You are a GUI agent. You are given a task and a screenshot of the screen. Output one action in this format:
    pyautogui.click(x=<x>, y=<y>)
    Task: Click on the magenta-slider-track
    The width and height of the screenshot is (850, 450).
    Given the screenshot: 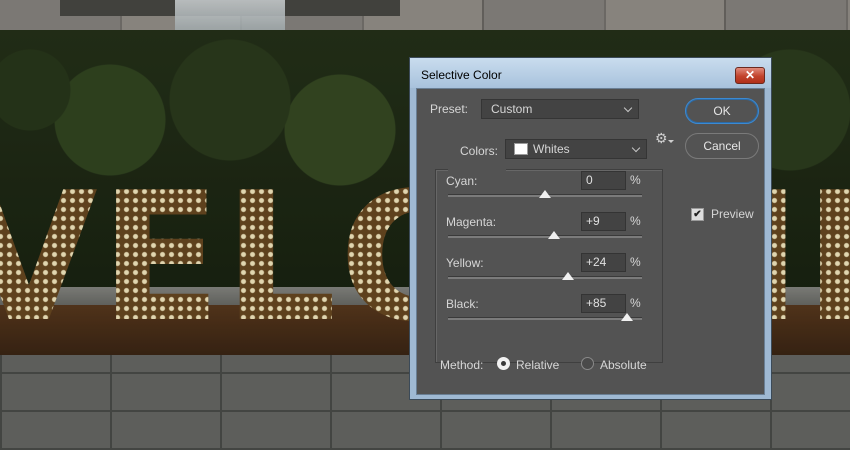 What is the action you would take?
    pyautogui.click(x=545, y=236)
    